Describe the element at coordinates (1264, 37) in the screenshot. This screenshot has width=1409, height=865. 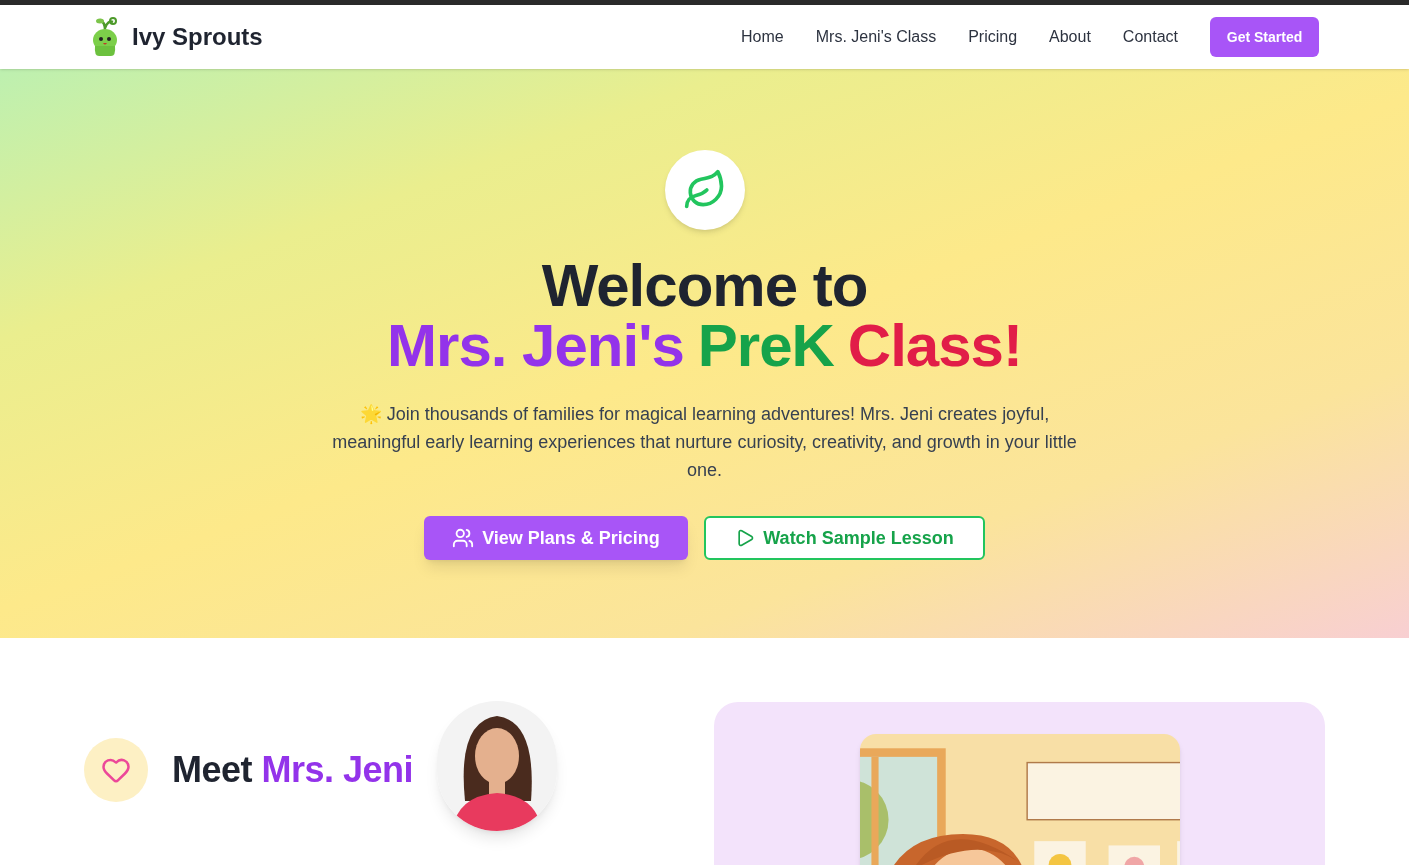
I see `get-started-button: Get Started` at that location.